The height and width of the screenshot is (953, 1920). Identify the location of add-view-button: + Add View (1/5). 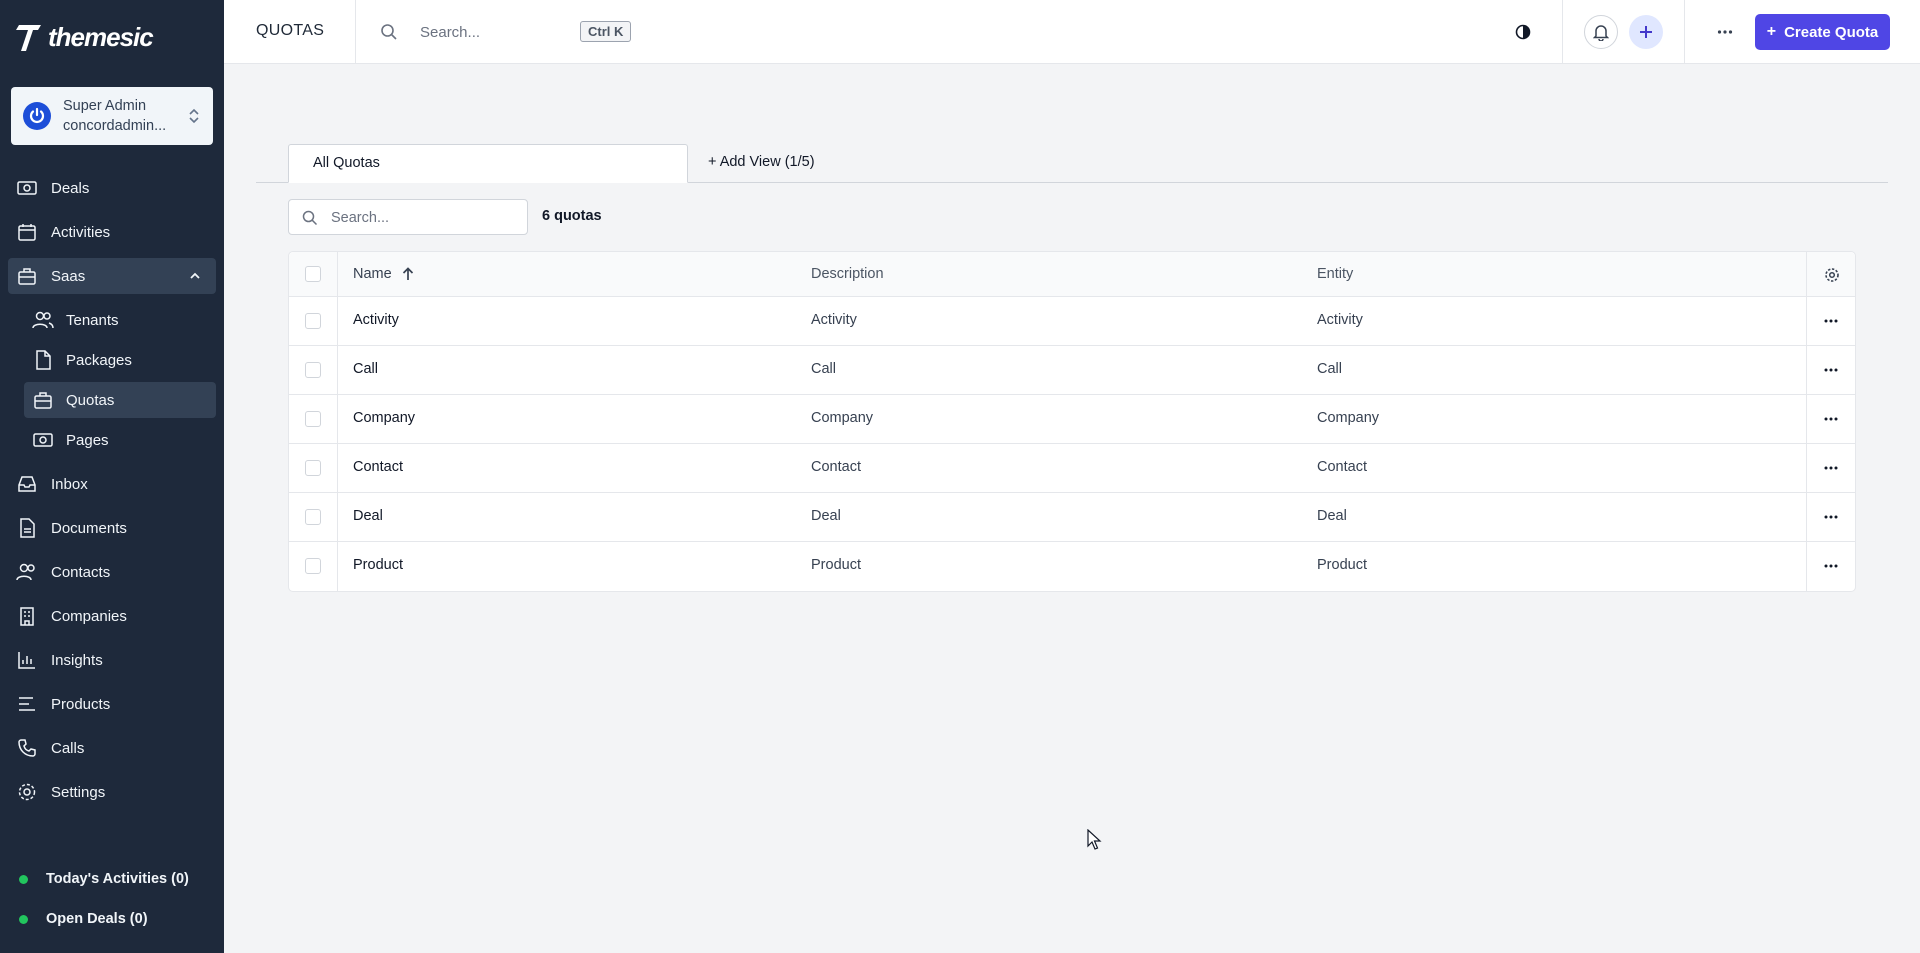
(761, 162).